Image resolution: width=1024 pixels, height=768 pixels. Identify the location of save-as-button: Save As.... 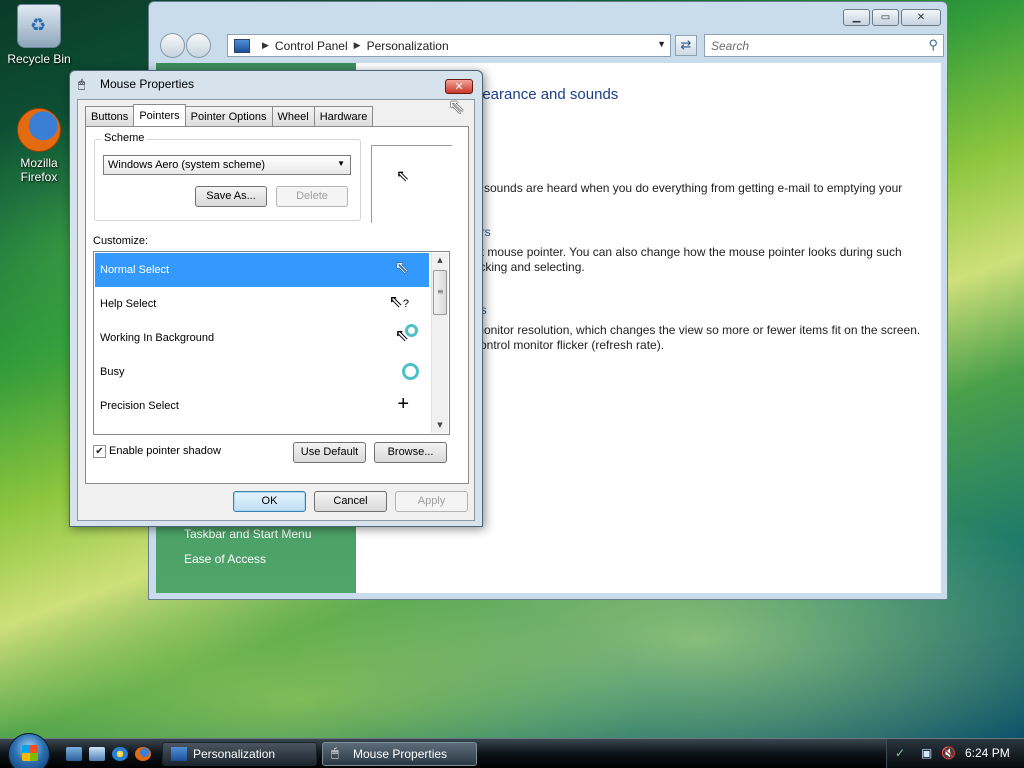
(231, 196).